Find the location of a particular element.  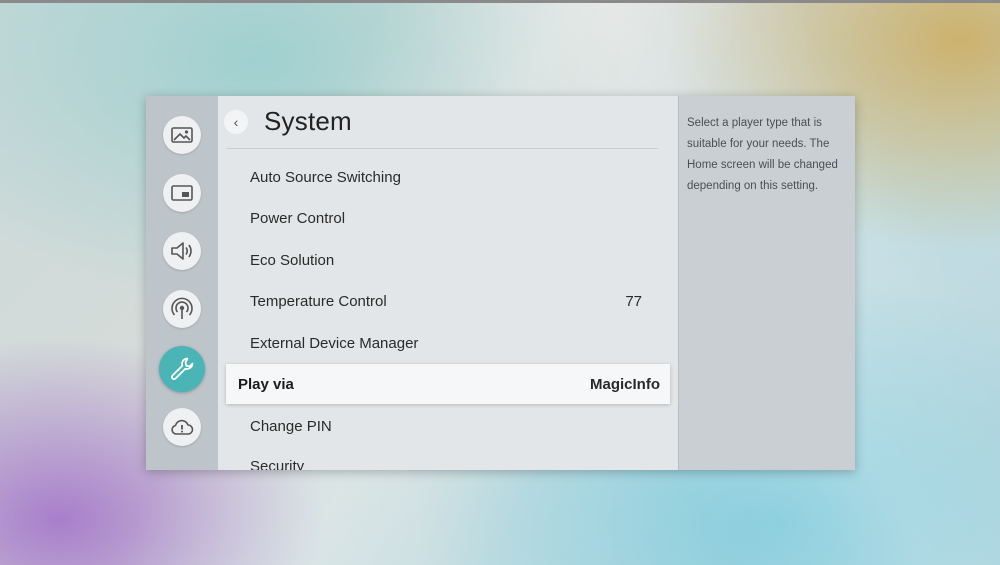

menu-item-play-via: Play via MagicInfo is located at coordinates (448, 384).